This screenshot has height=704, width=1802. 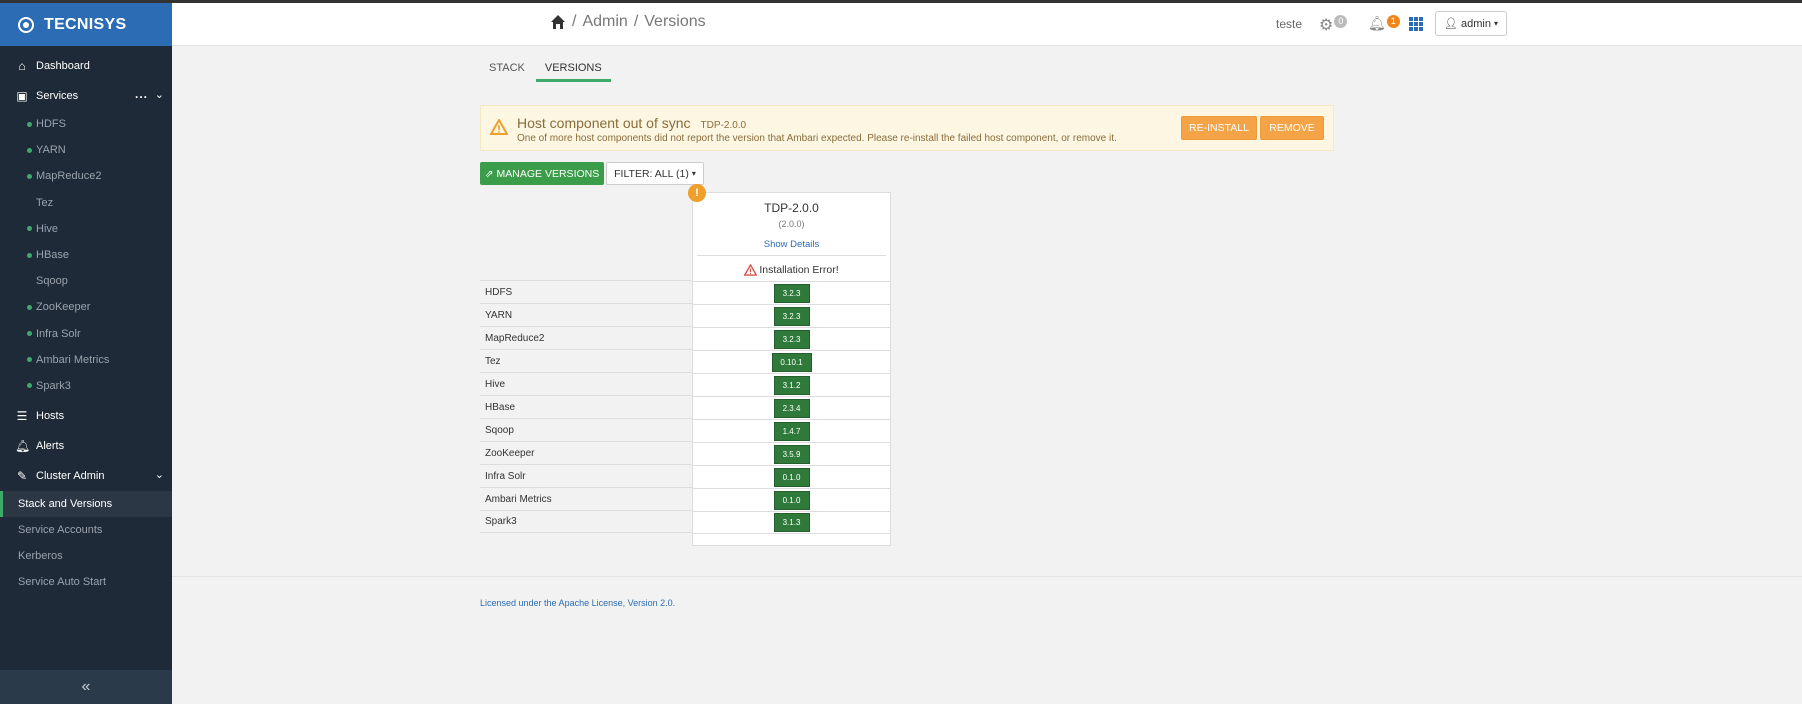 I want to click on briefcase-icon: ▣, so click(x=22, y=96).